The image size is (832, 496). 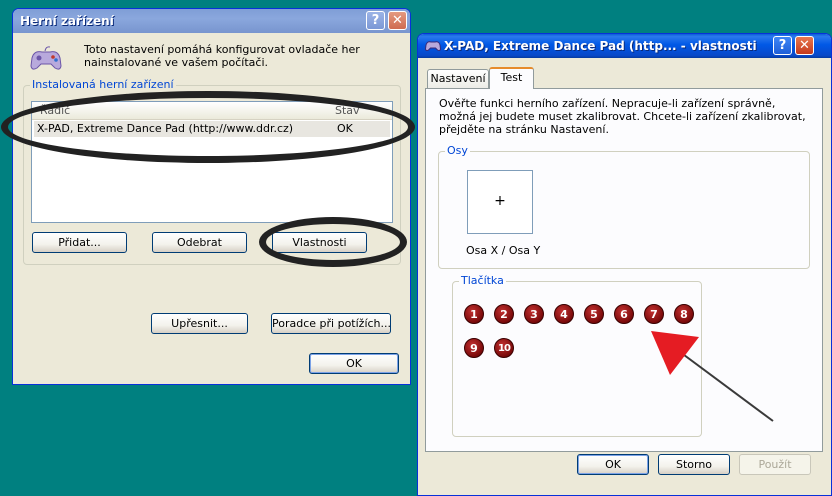 I want to click on joystick-button-10: 10, so click(x=504, y=348).